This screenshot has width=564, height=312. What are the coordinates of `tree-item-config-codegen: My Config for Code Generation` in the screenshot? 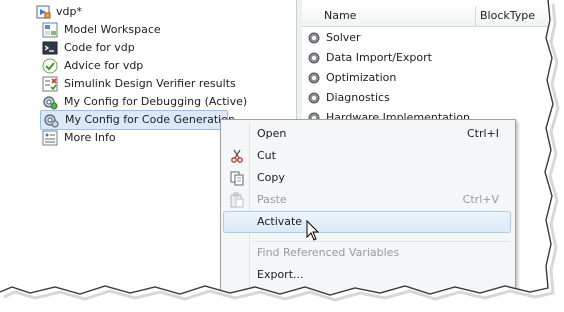 It's located at (137, 120).